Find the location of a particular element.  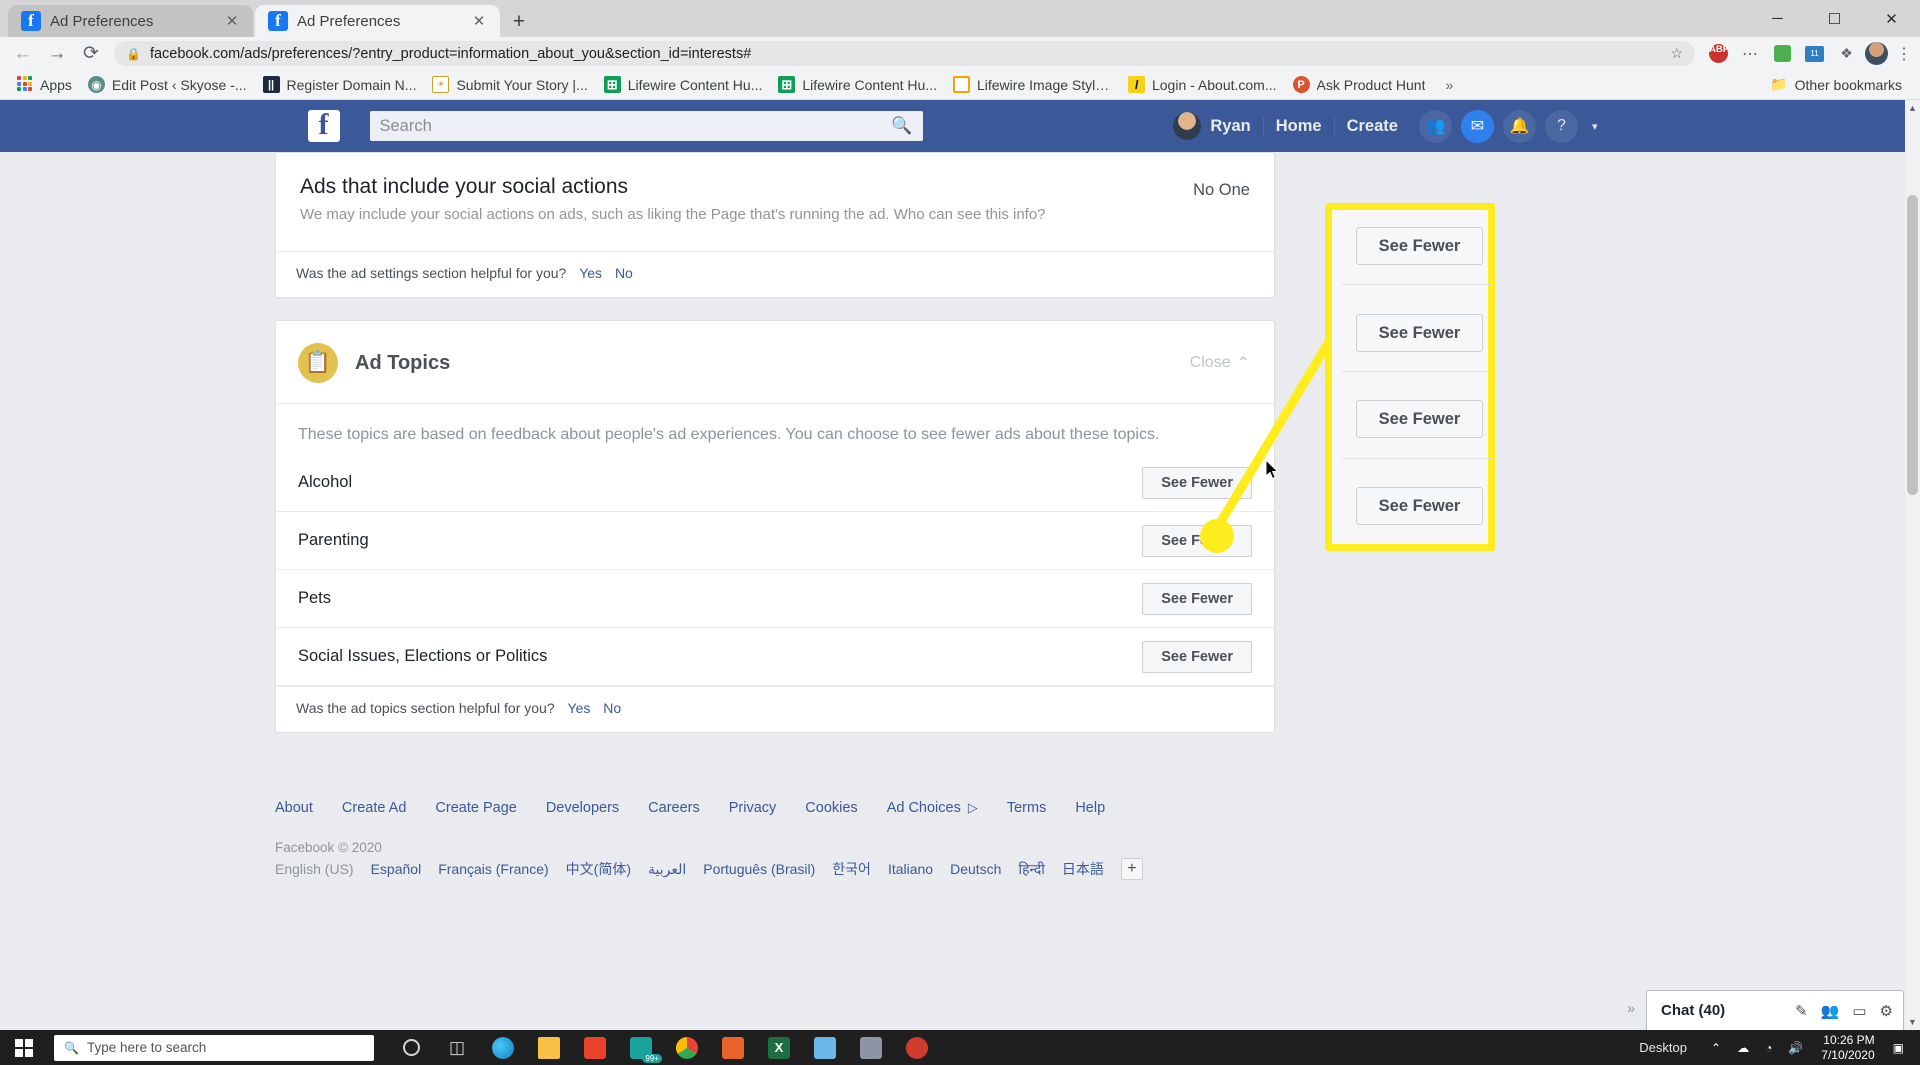

settings-gear-icon: ⚙ is located at coordinates (1886, 1011).